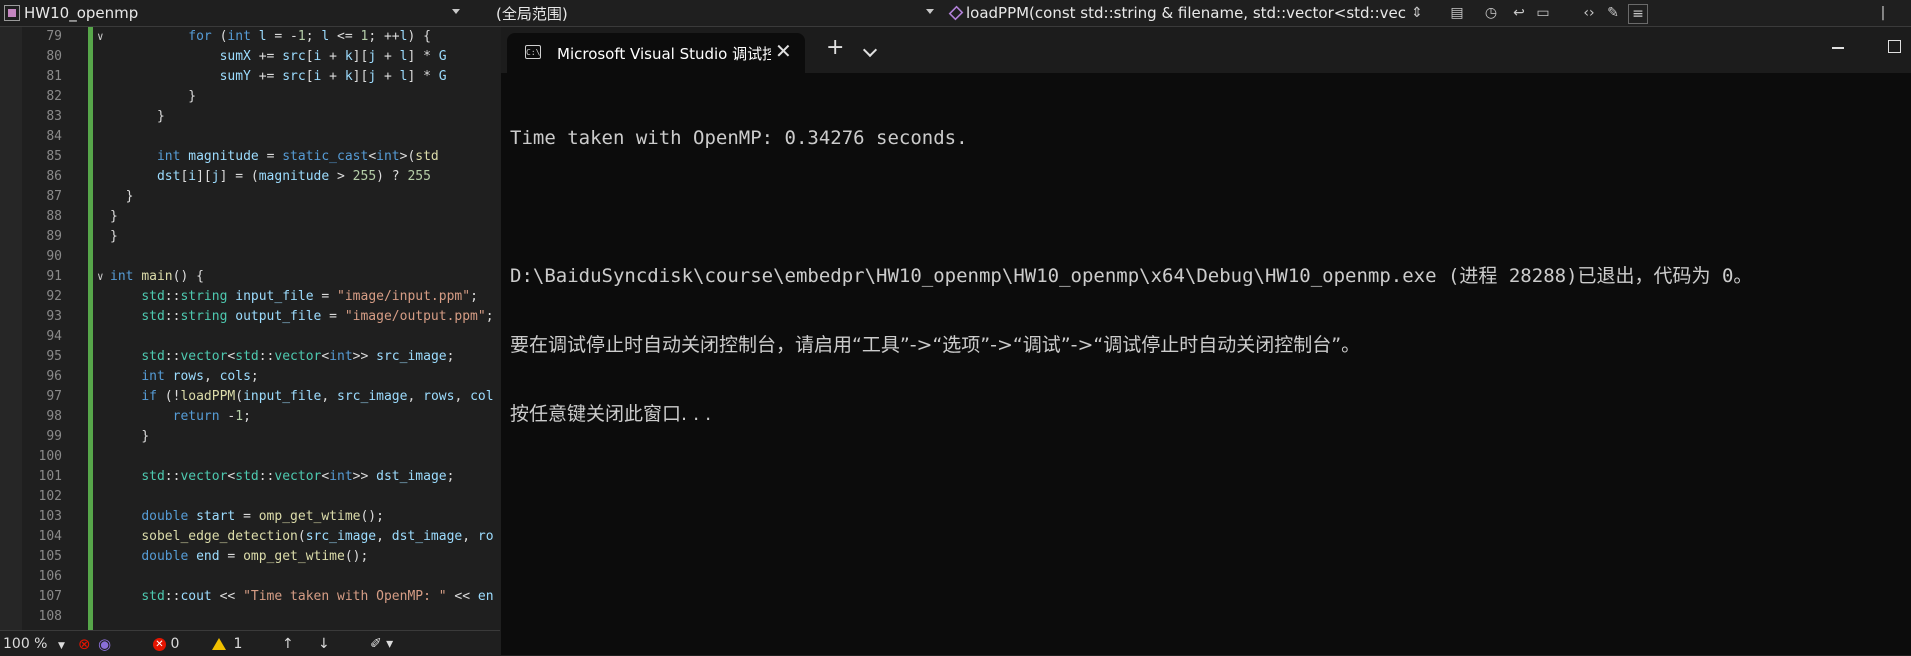  I want to click on method-icon, so click(956, 13).